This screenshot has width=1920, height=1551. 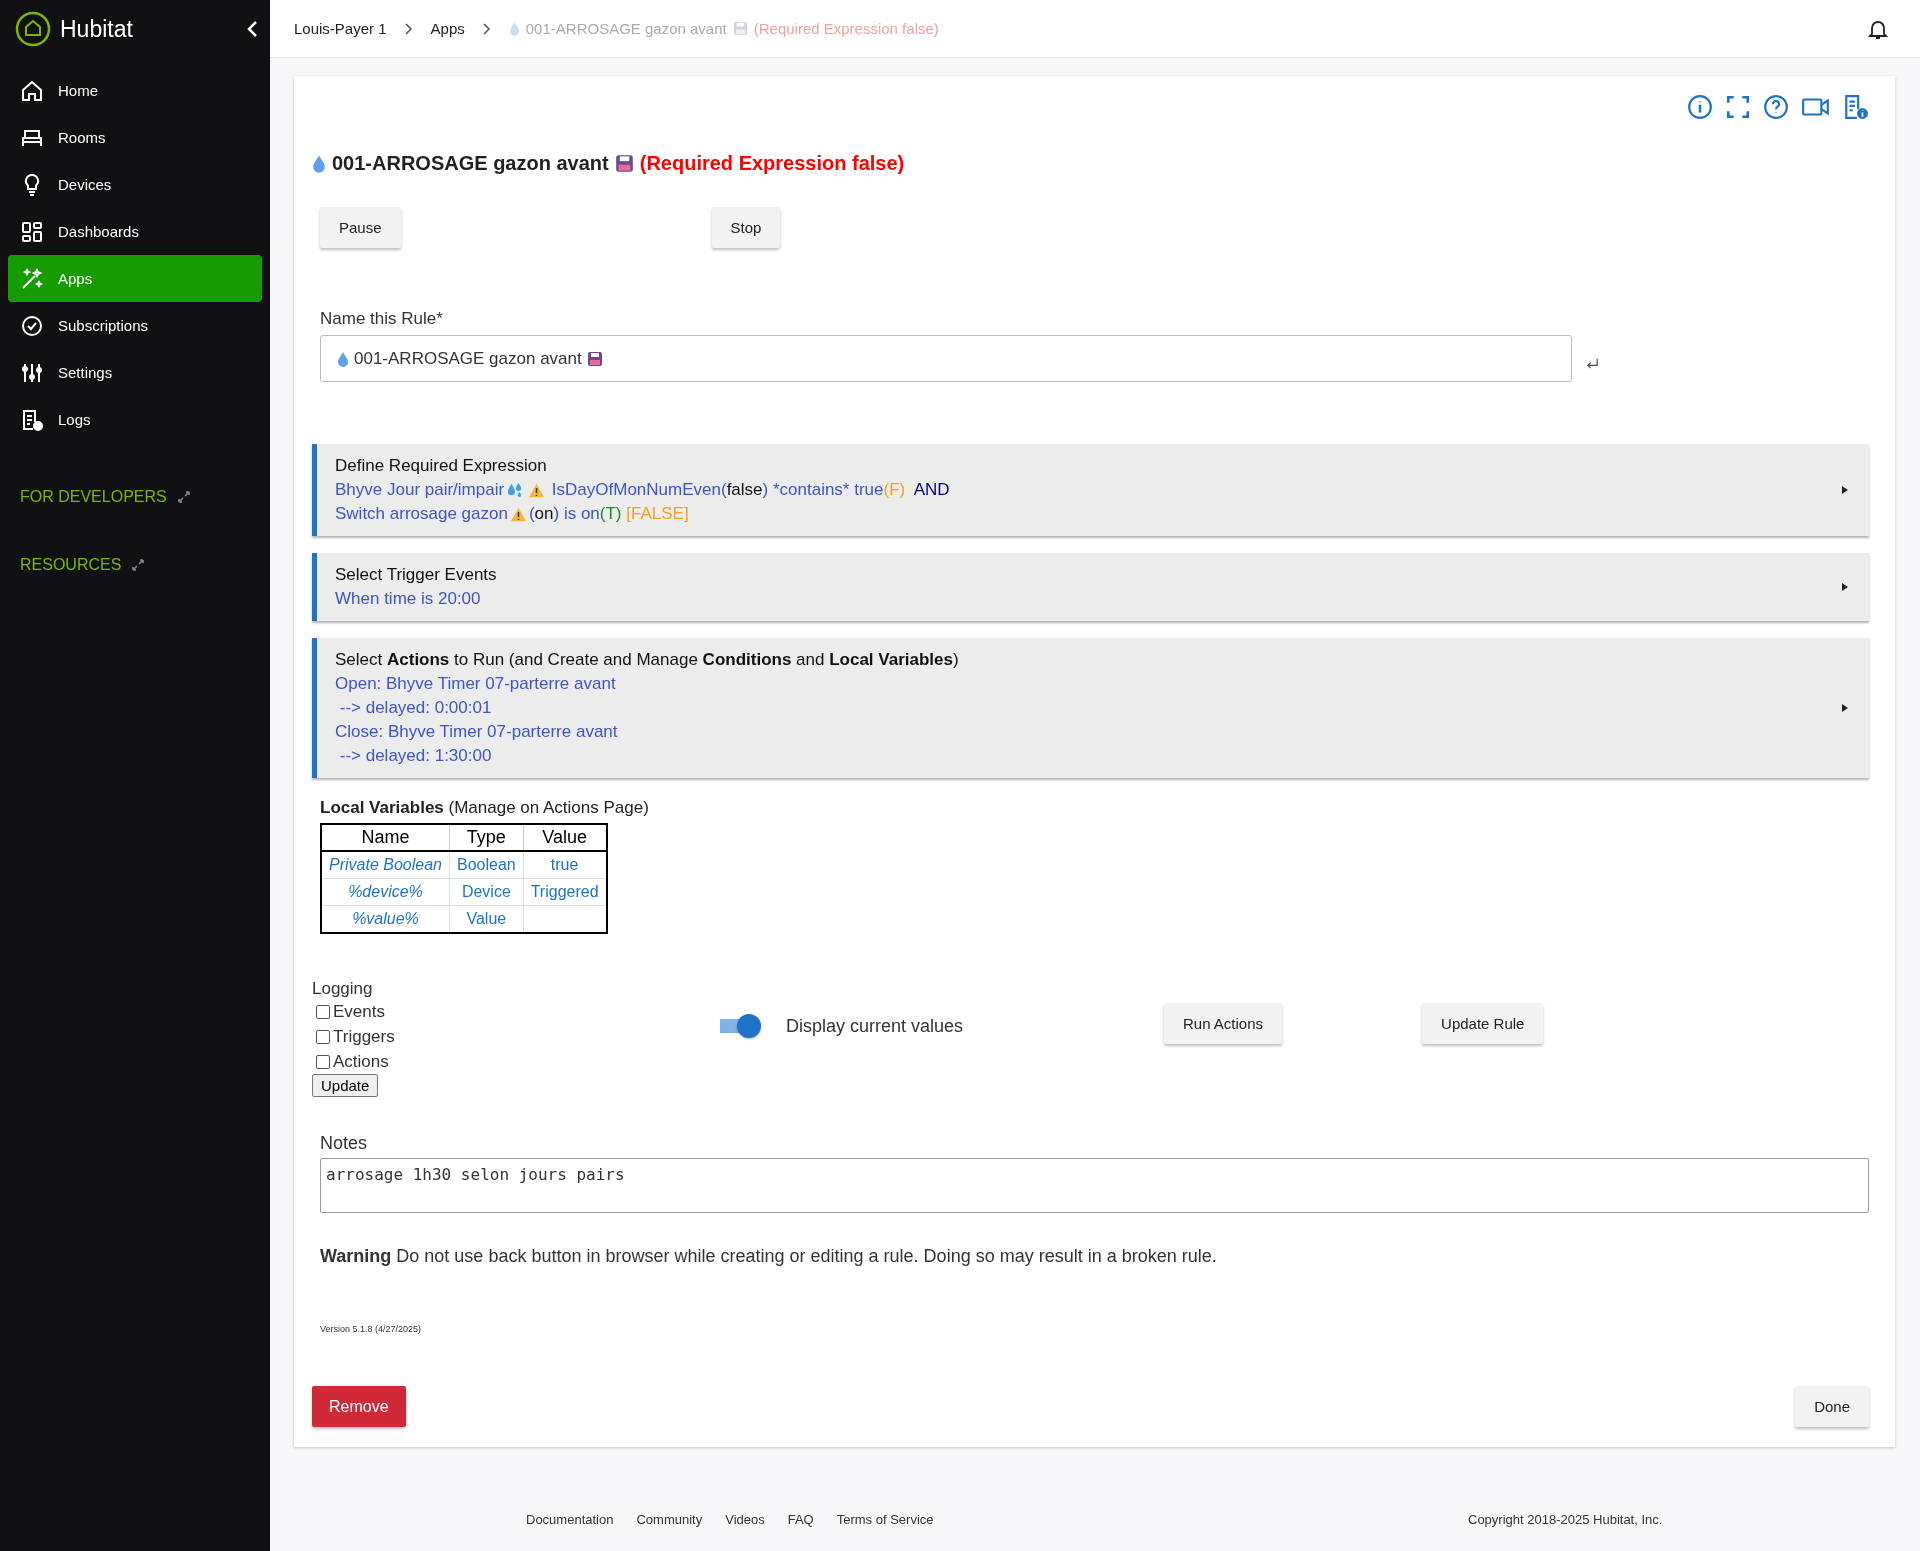 I want to click on remove-button: Remove, so click(x=359, y=1406).